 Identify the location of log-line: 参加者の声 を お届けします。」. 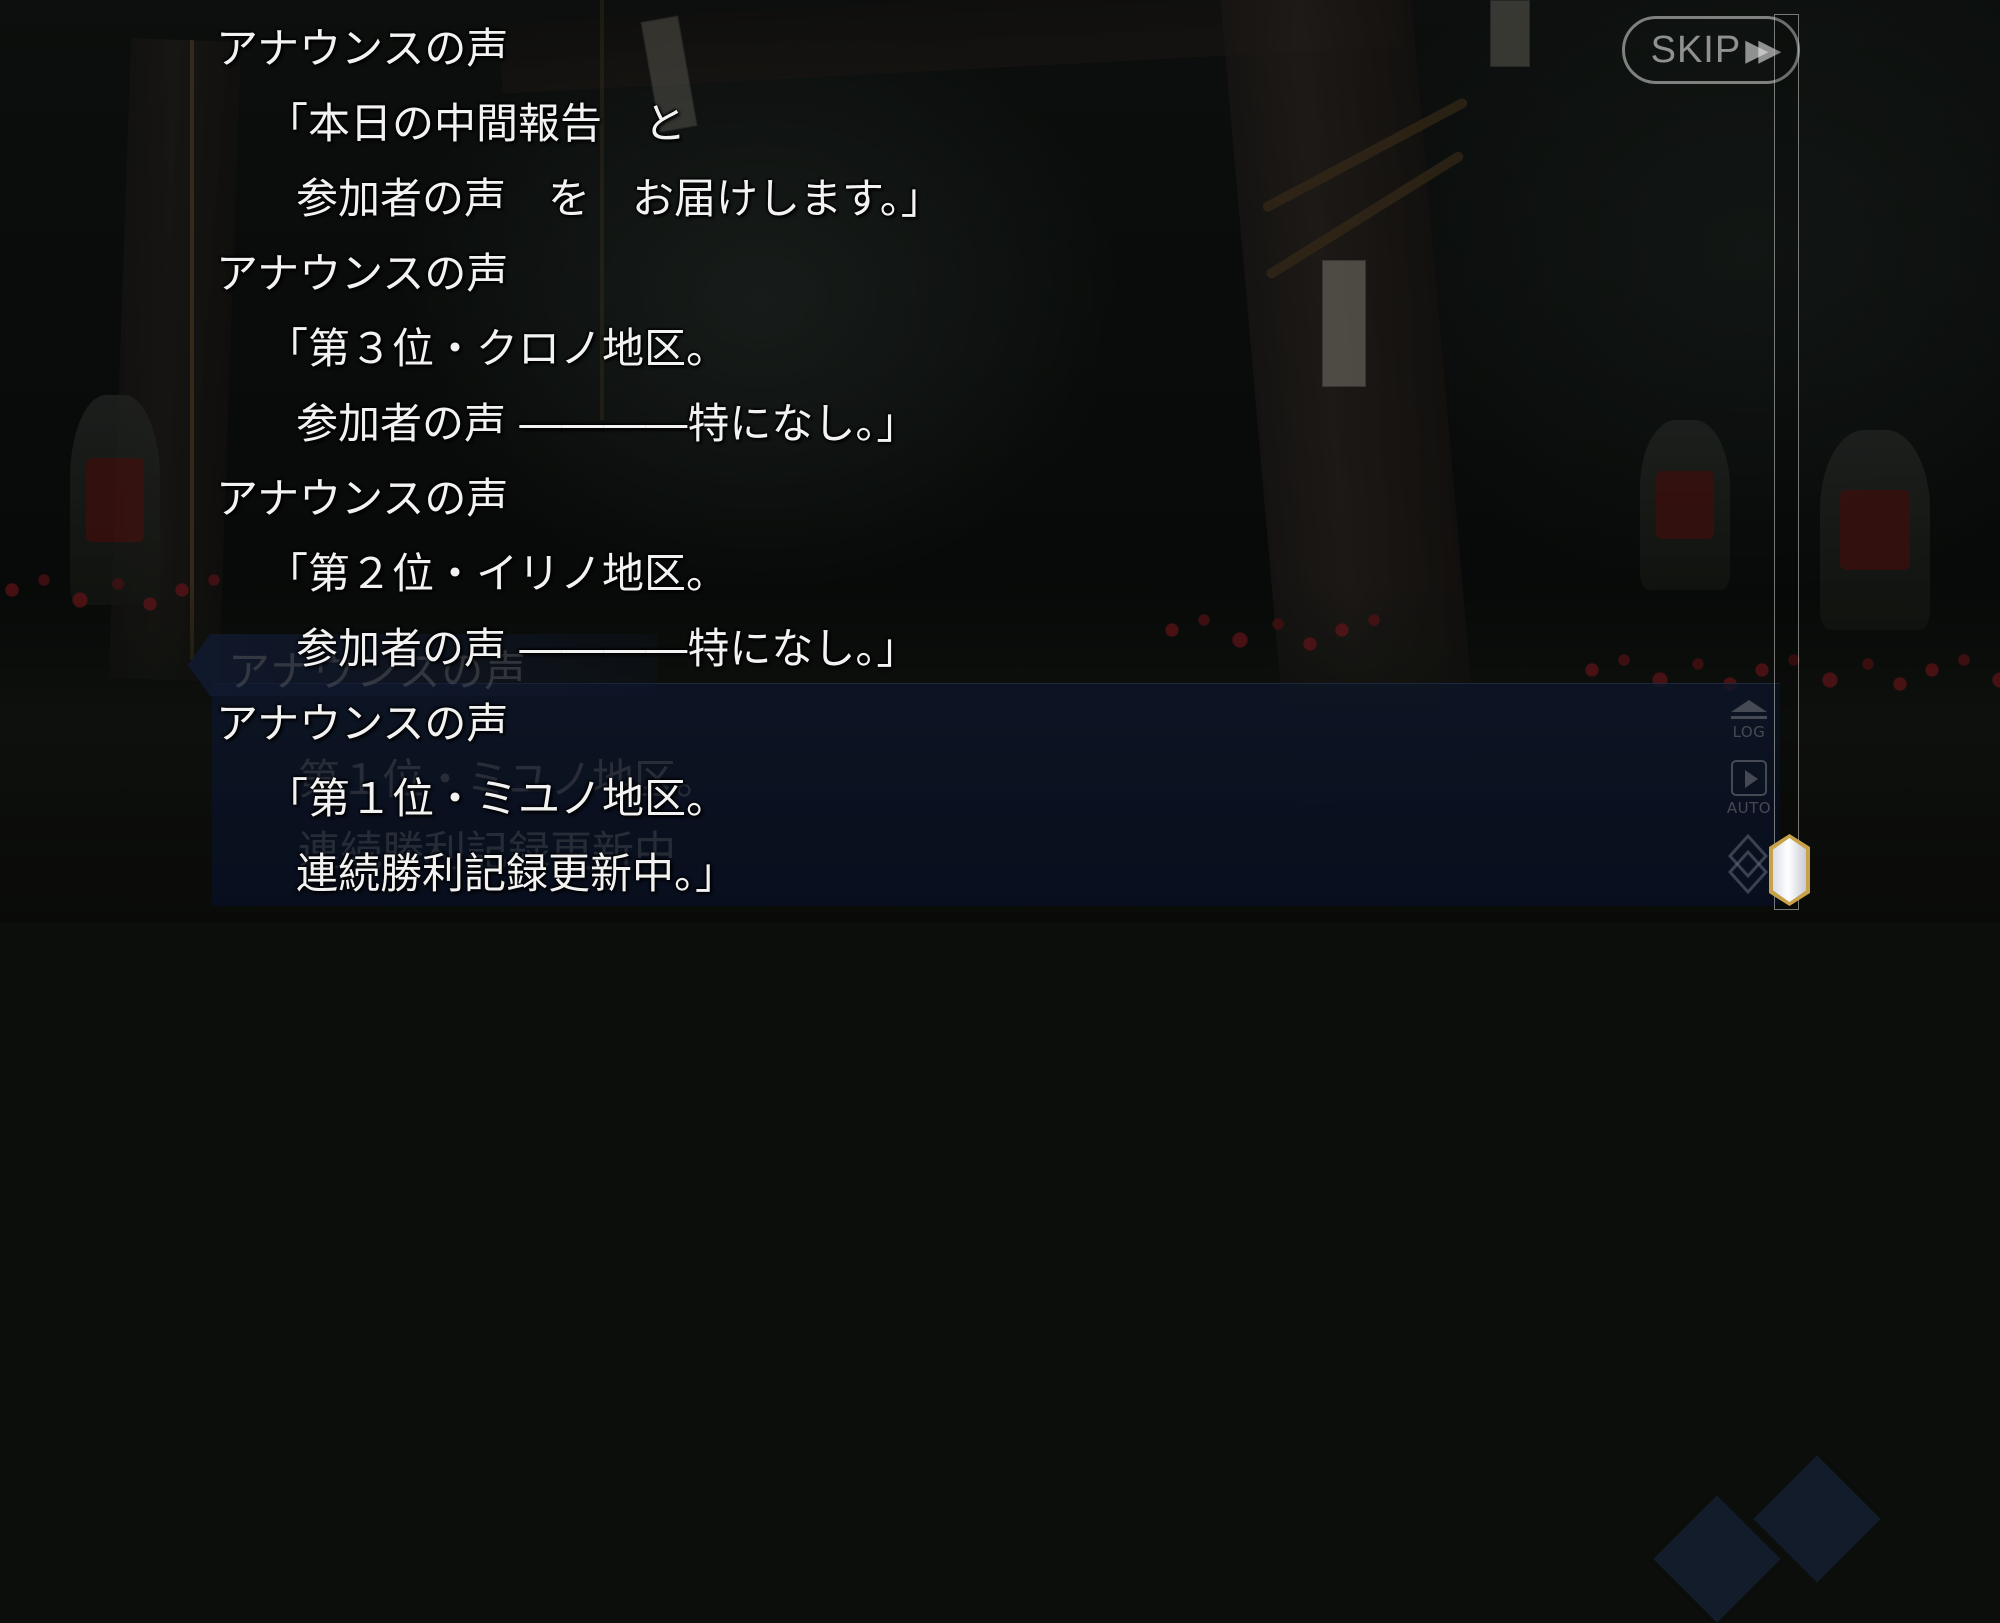
(619, 198).